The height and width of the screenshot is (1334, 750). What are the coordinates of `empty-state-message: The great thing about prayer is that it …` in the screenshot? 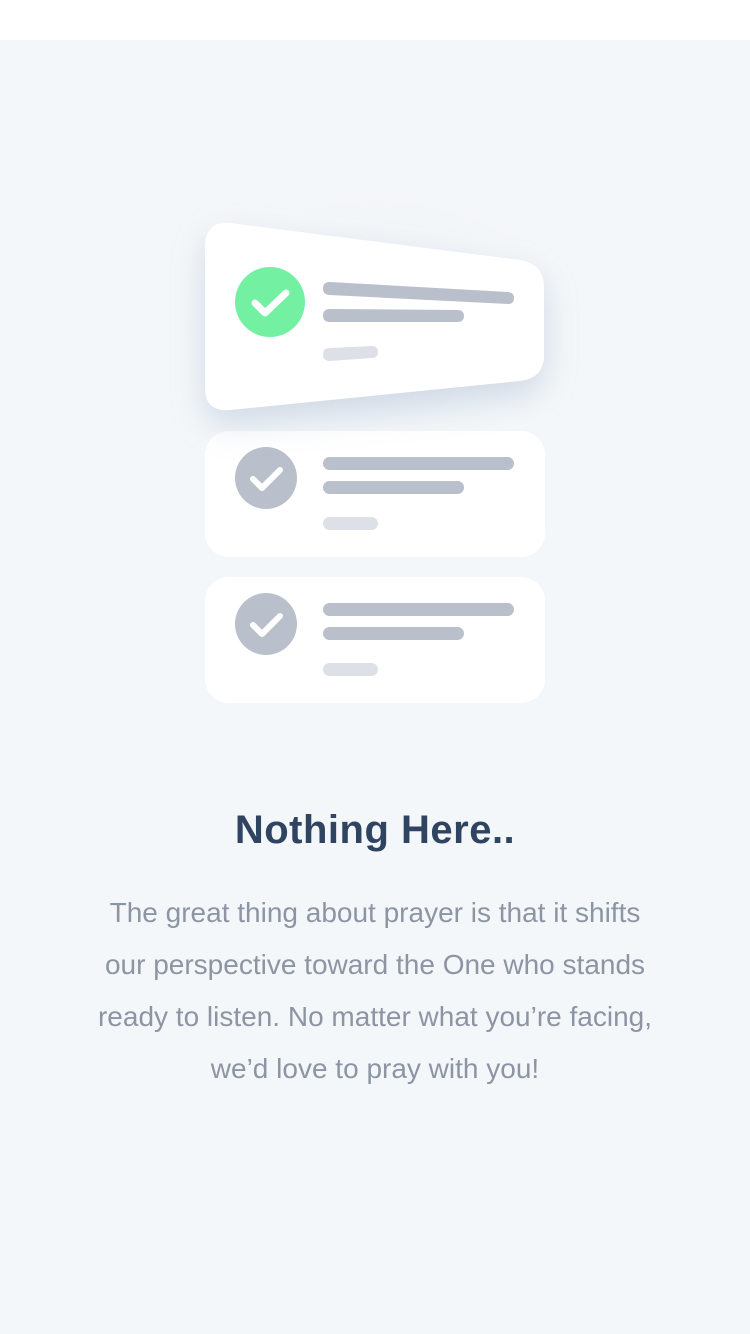 It's located at (375, 990).